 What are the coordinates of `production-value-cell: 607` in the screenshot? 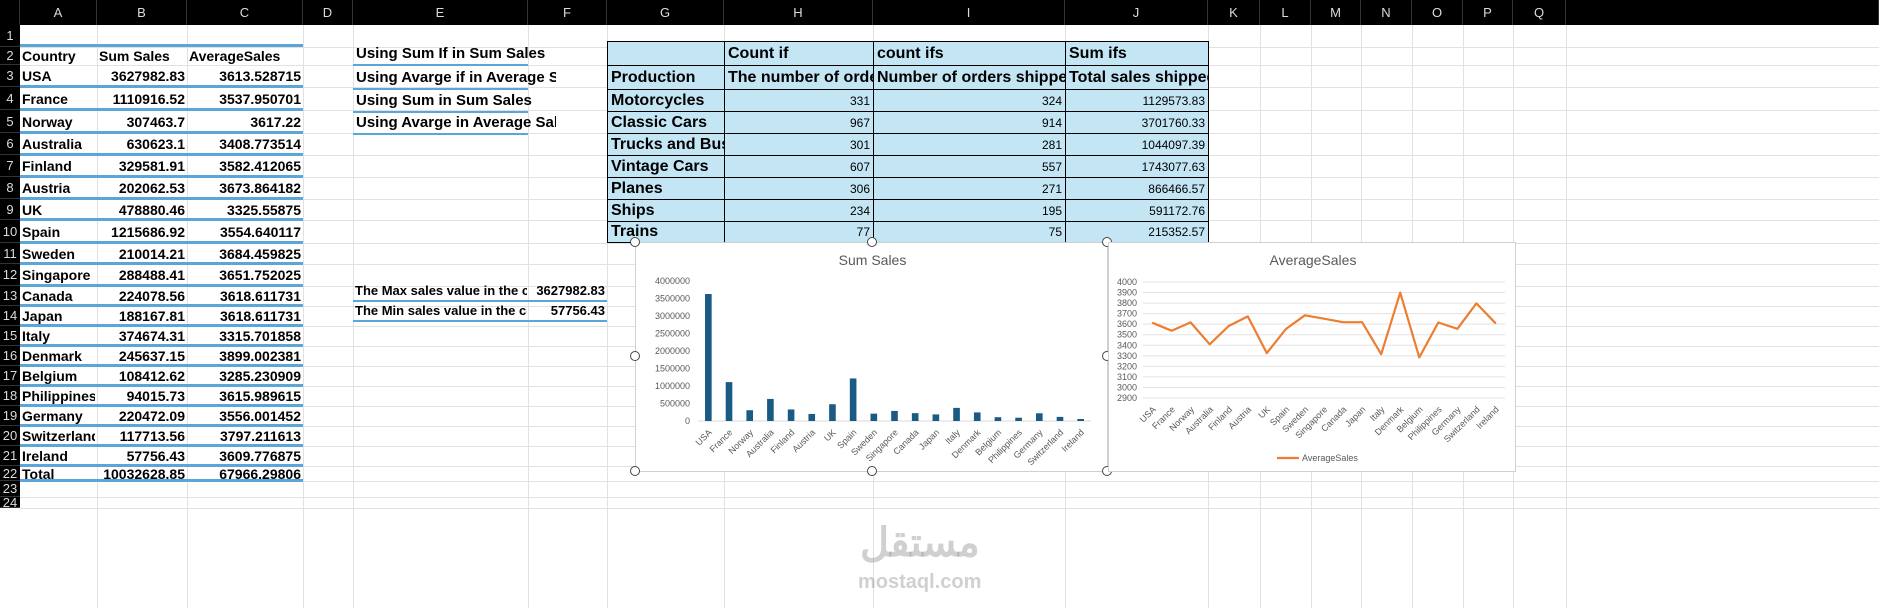 It's located at (799, 166).